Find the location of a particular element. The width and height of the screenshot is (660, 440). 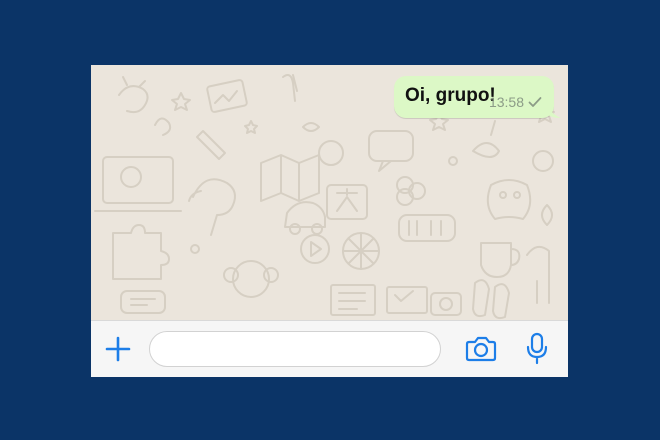

message-input-bar is located at coordinates (329, 348).